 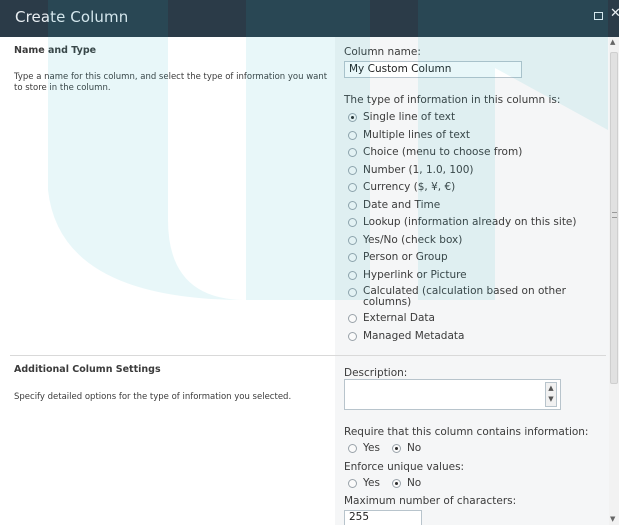 I want to click on type-option-label: Number (1, 1.0, 100), so click(x=418, y=169).